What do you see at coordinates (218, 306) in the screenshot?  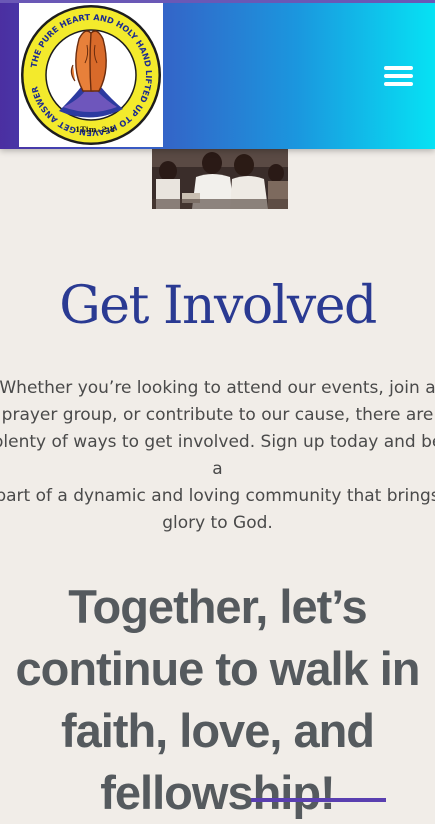 I see `section-heading: Get Involved` at bounding box center [218, 306].